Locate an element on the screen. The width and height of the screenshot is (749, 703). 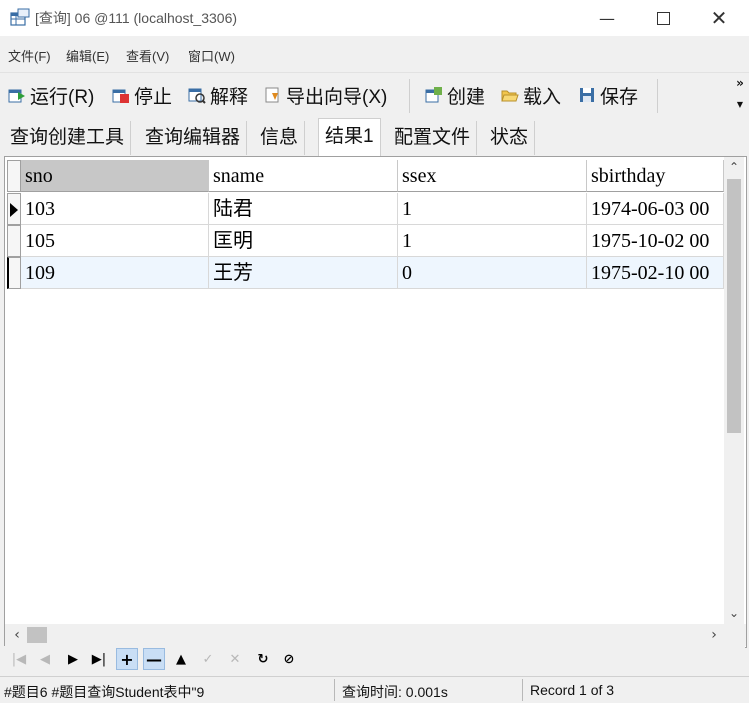
scroll-up-icon: ⌃ is located at coordinates (734, 167).